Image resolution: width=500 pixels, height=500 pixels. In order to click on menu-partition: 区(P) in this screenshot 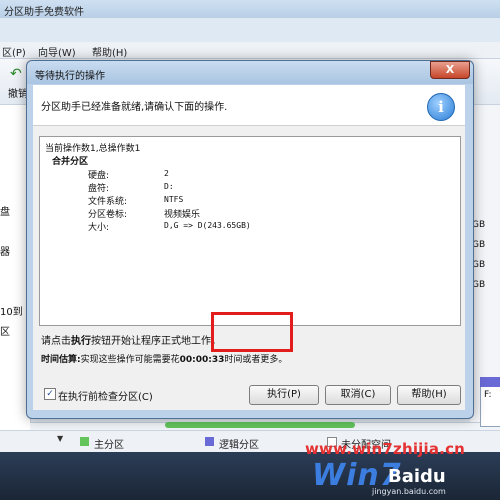, I will do `click(14, 51)`.